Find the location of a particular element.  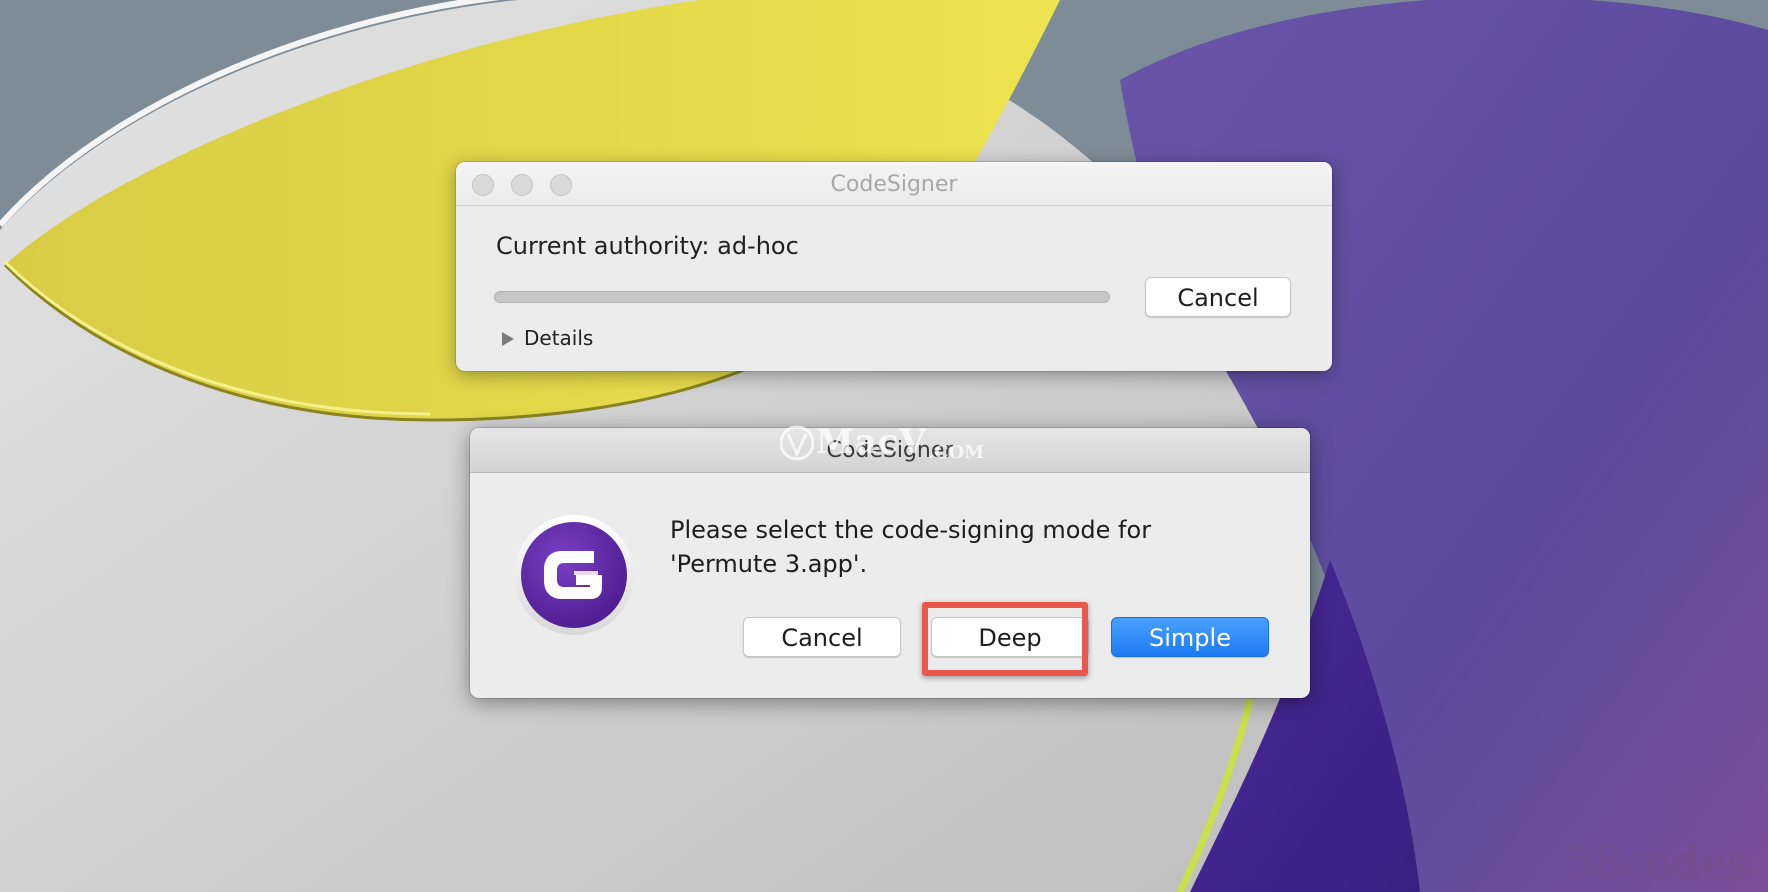

signing-progress-bar is located at coordinates (802, 297).